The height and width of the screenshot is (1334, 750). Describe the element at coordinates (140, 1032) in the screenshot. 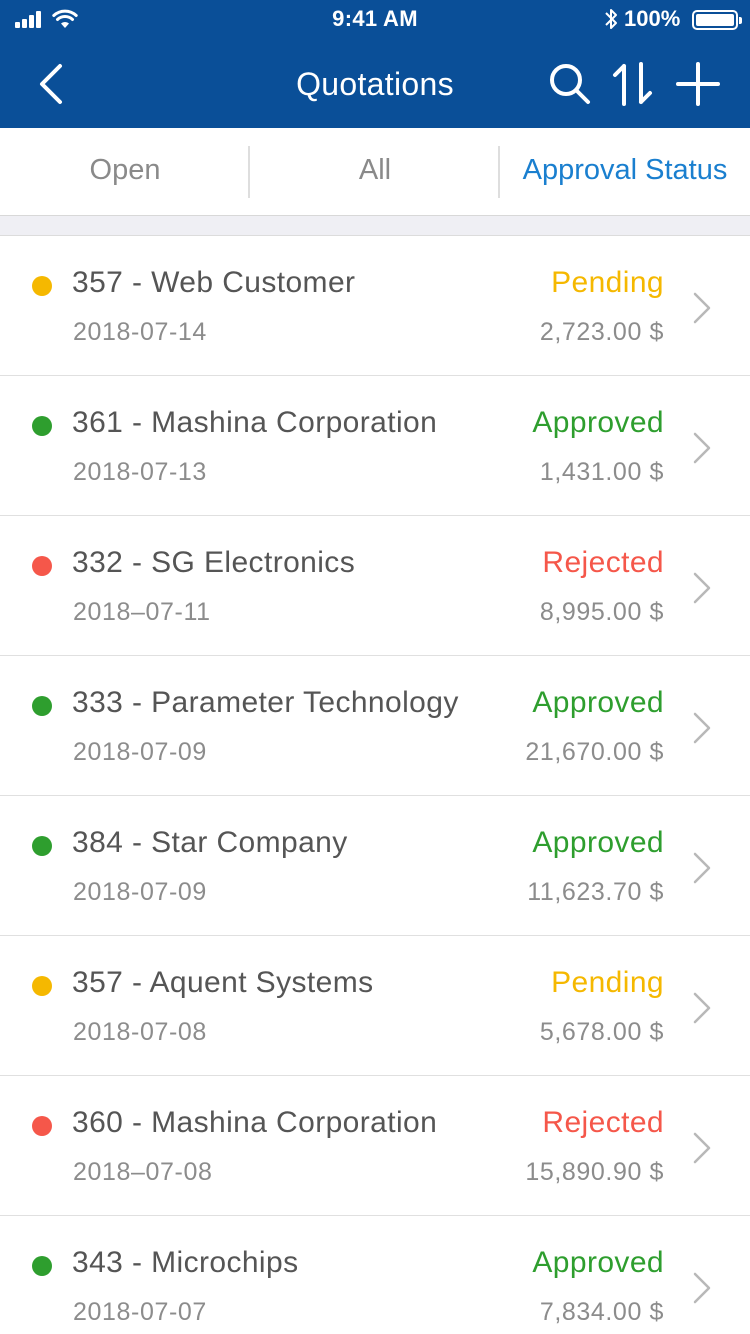

I see `quotation-date: 2018-07-08` at that location.